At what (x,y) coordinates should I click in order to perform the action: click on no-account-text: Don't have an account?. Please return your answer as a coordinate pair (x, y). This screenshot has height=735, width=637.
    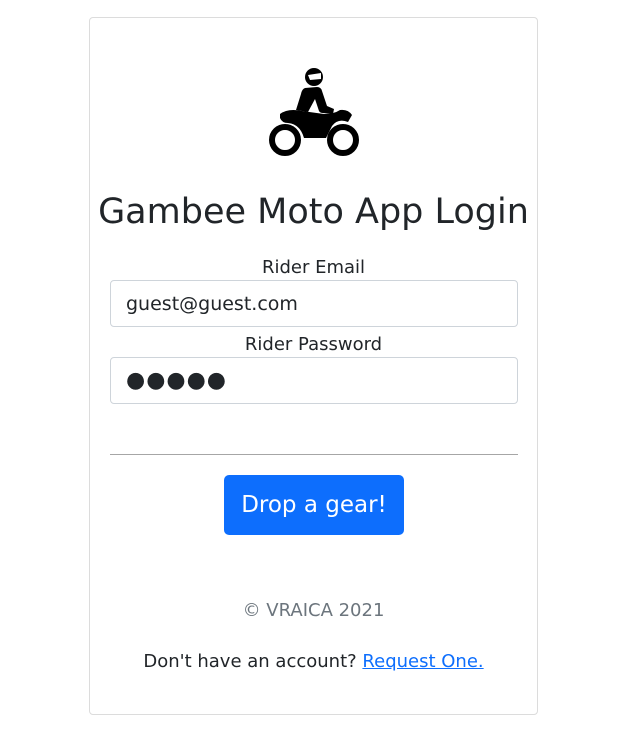
    Looking at the image, I should click on (250, 661).